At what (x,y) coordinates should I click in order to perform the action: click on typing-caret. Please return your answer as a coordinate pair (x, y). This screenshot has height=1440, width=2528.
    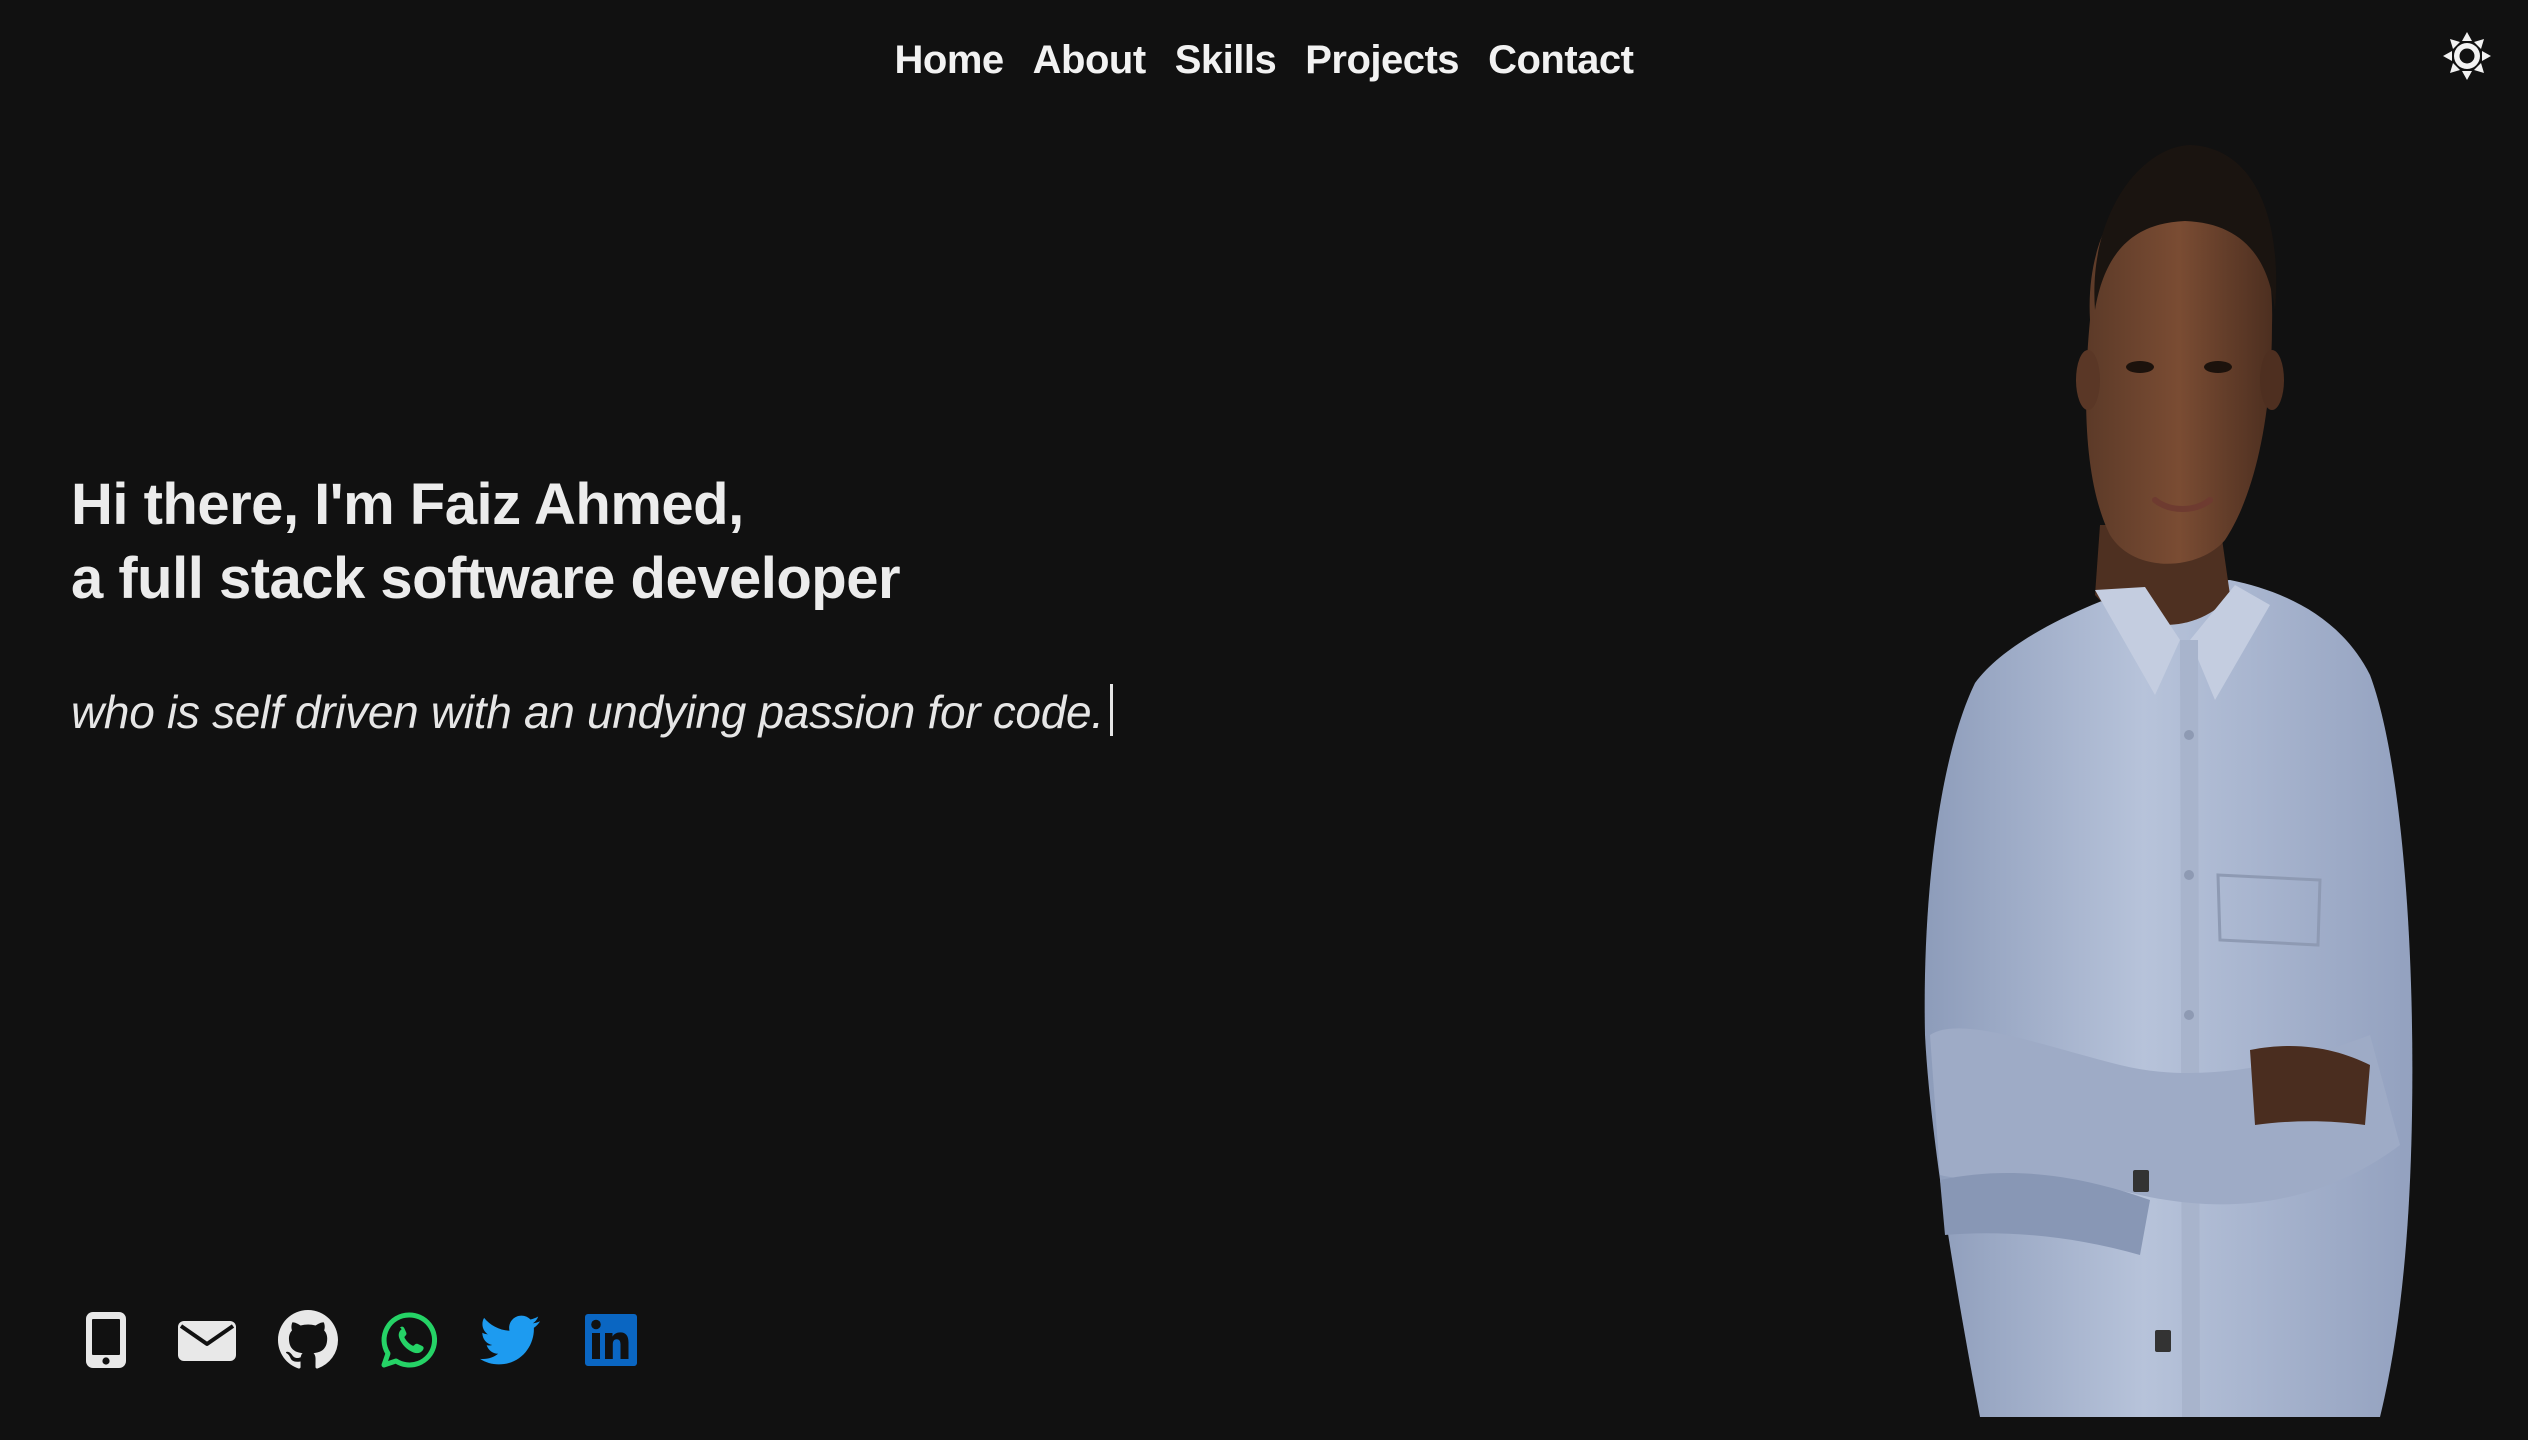
    Looking at the image, I should click on (1111, 710).